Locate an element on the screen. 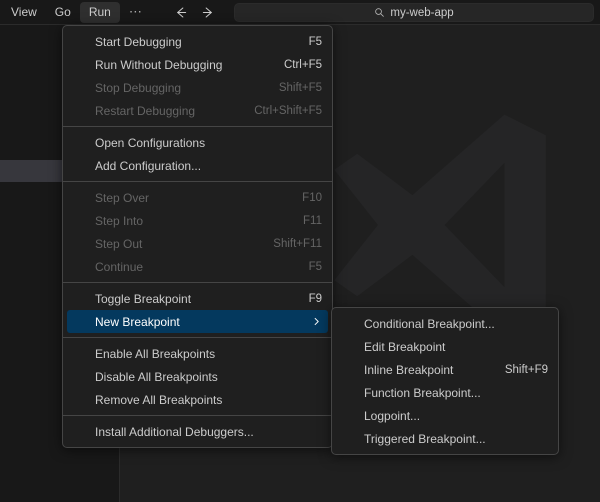 The width and height of the screenshot is (600, 502). menu-item-edit-breakpoint: Edit Breakpoint is located at coordinates (445, 346).